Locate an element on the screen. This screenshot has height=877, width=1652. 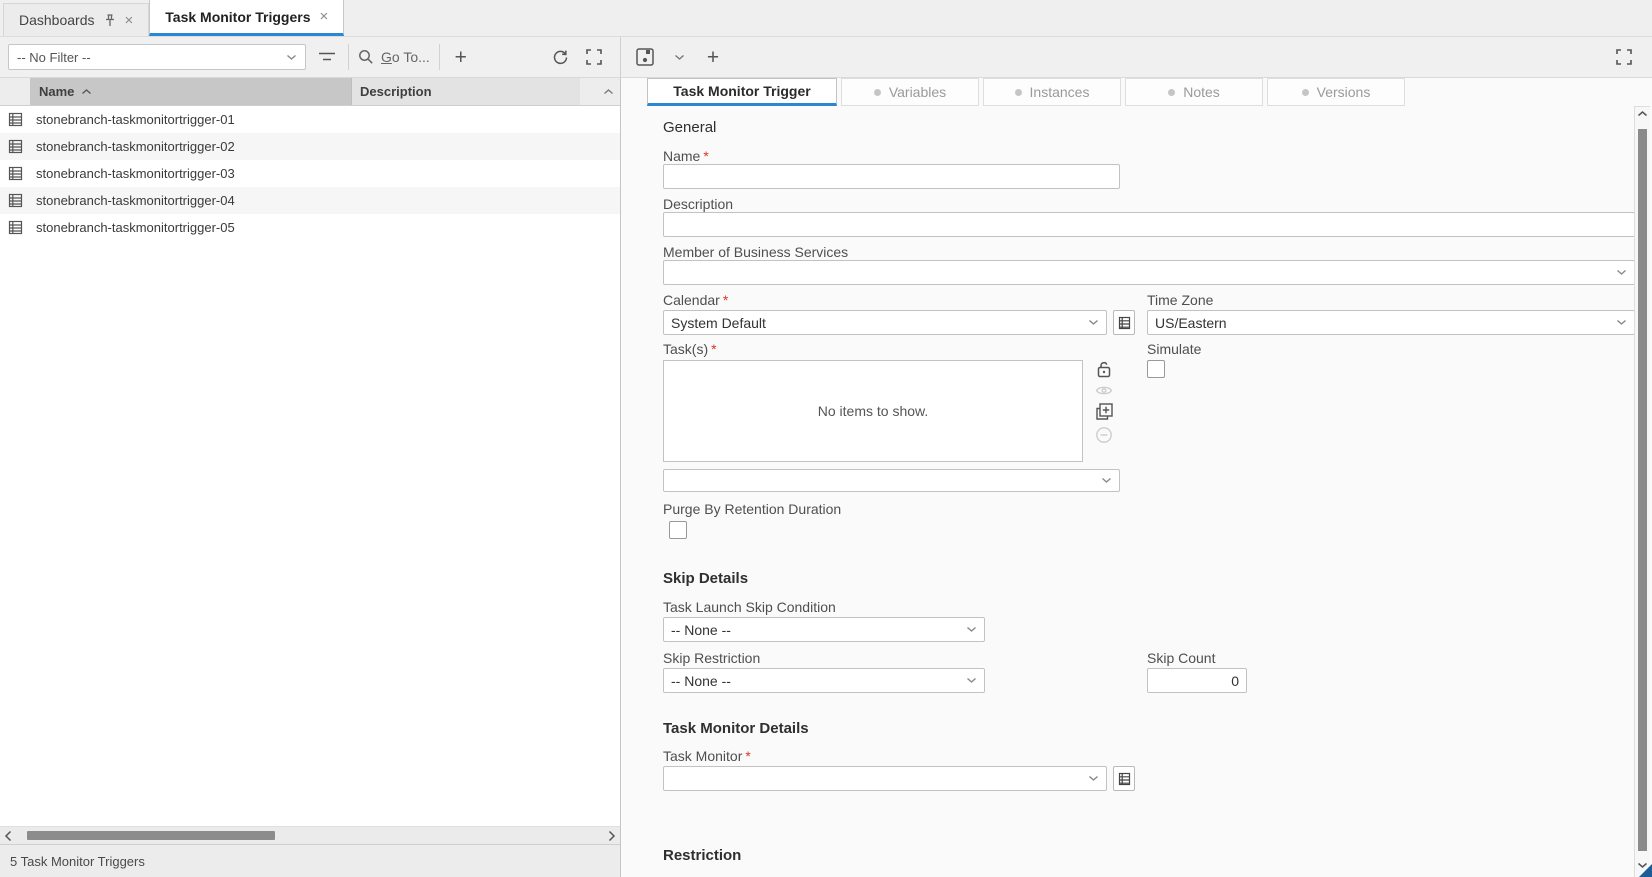
add-tasks-icon is located at coordinates (1104, 411).